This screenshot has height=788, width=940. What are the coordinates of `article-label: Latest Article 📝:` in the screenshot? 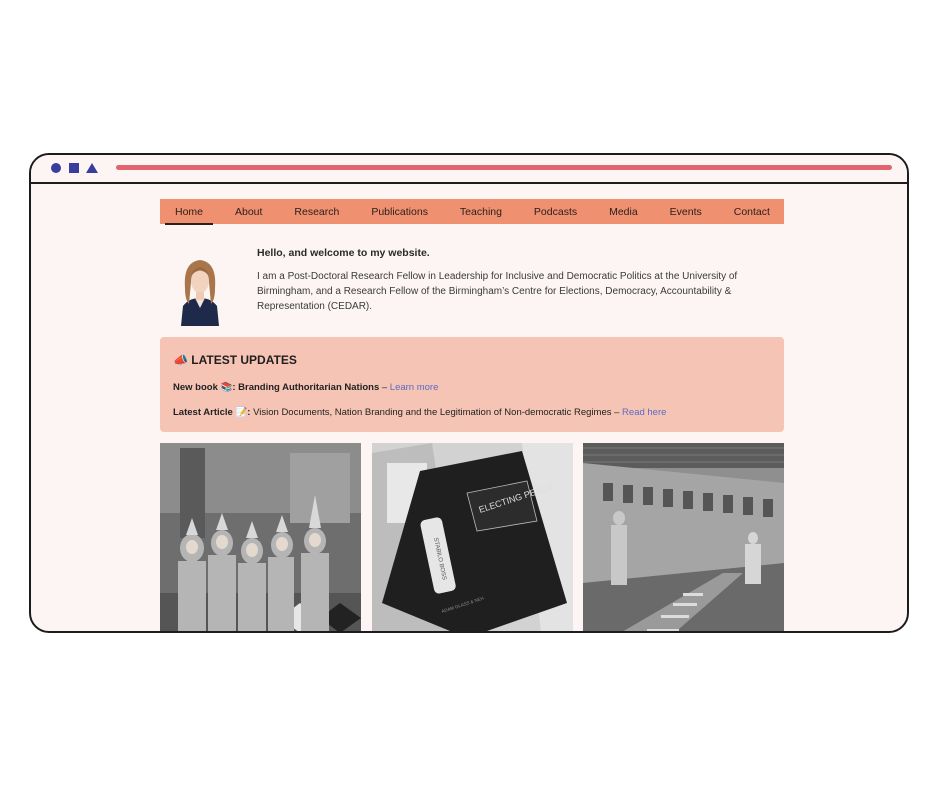 It's located at (212, 412).